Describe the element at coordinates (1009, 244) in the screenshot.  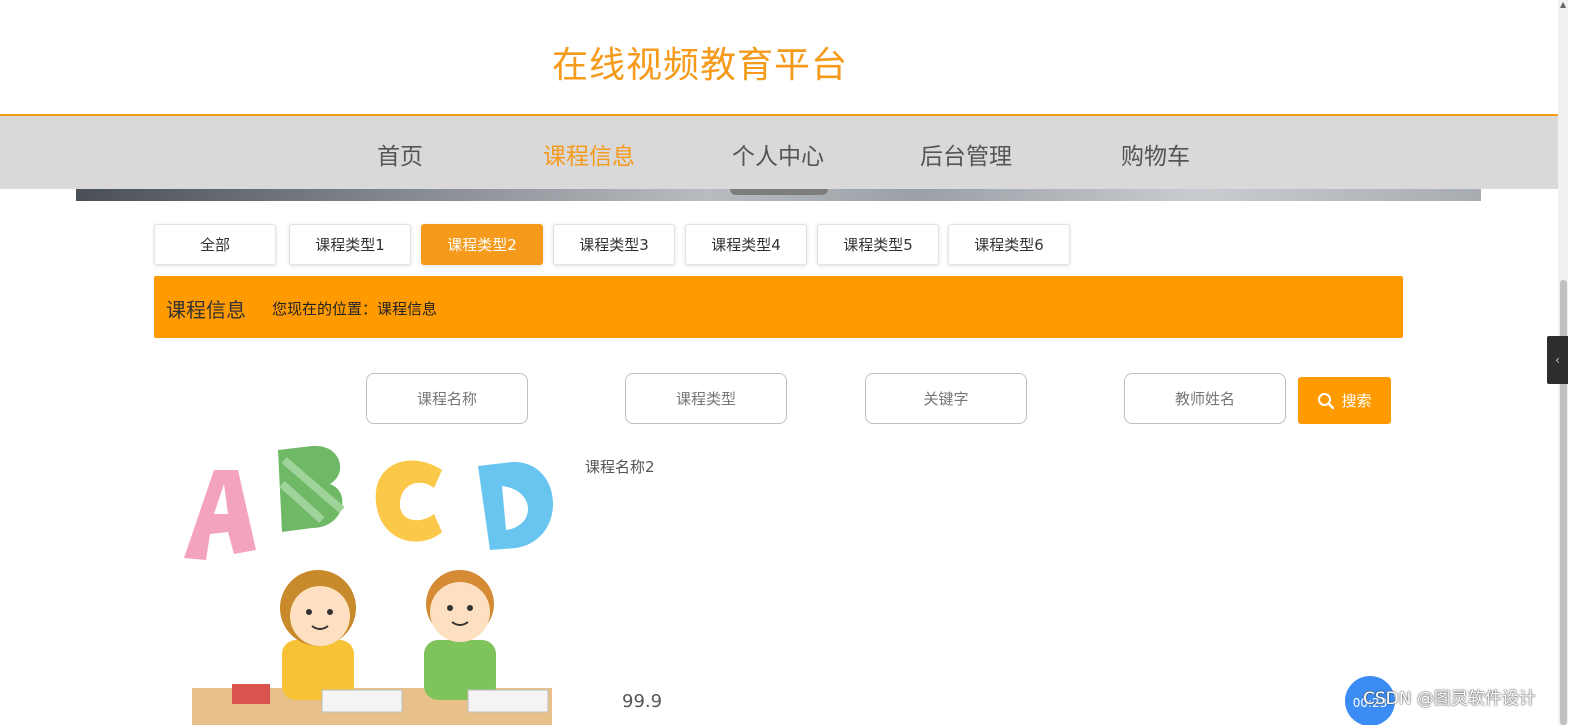
I see `tab-course-type-6: 课程类型6` at that location.